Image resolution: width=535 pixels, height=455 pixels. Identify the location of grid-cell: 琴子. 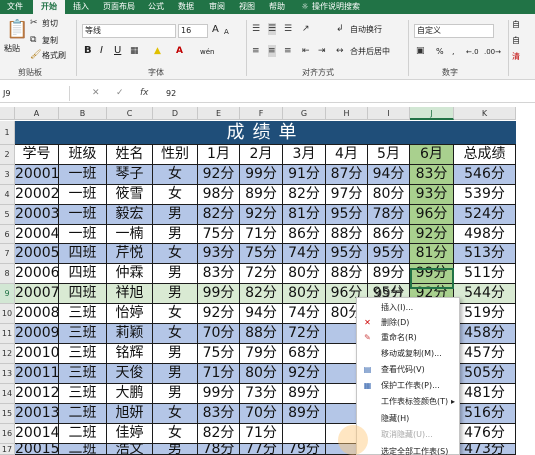
(130, 175).